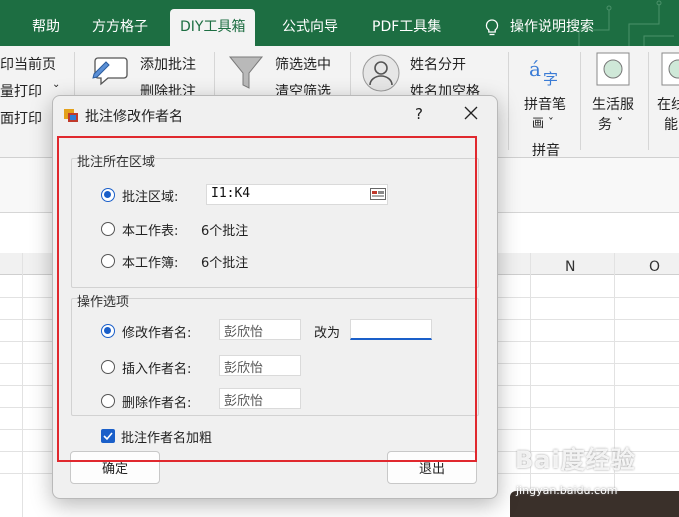 The width and height of the screenshot is (679, 517). What do you see at coordinates (610, 124) in the screenshot?
I see `life-service-dropdown: 务 ˇ` at bounding box center [610, 124].